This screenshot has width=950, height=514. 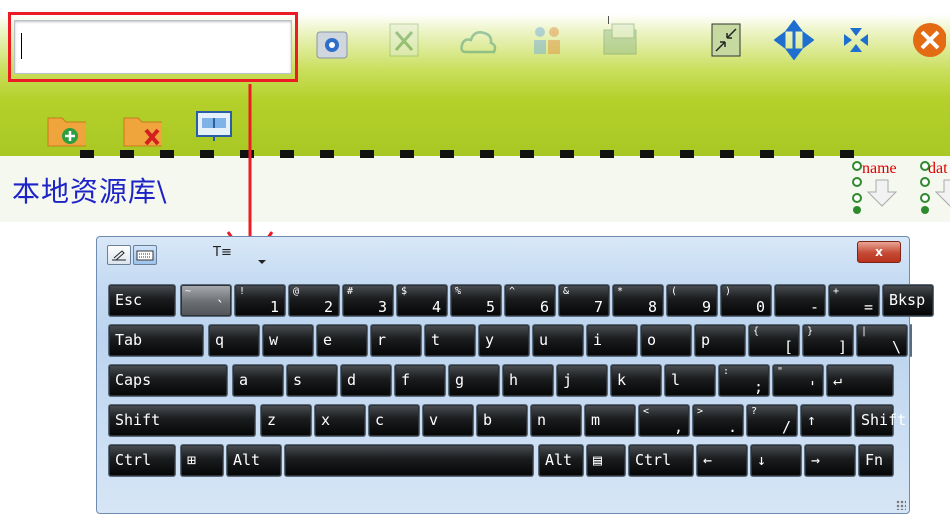 What do you see at coordinates (142, 300) in the screenshot?
I see `key-esc: Esc` at bounding box center [142, 300].